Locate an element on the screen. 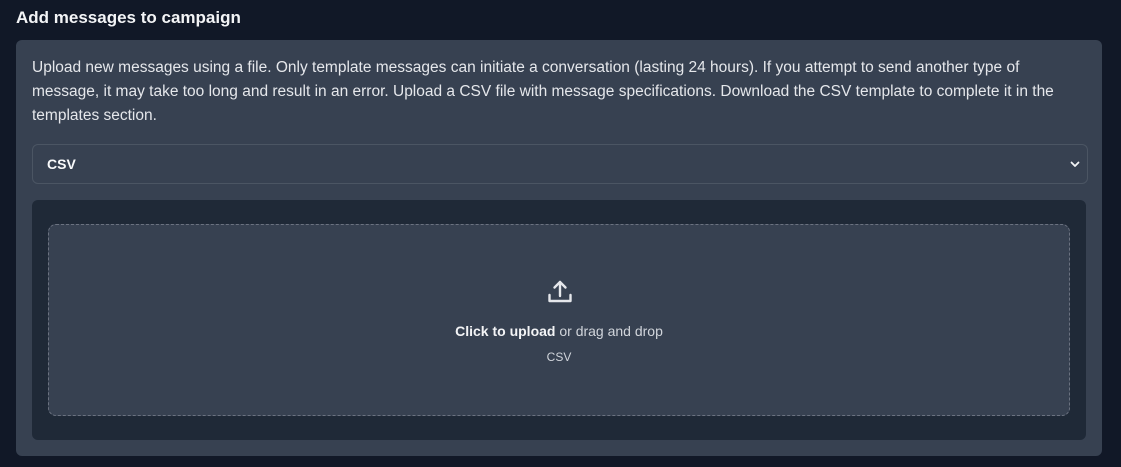 The image size is (1121, 467). chevron-down-icon is located at coordinates (1075, 164).